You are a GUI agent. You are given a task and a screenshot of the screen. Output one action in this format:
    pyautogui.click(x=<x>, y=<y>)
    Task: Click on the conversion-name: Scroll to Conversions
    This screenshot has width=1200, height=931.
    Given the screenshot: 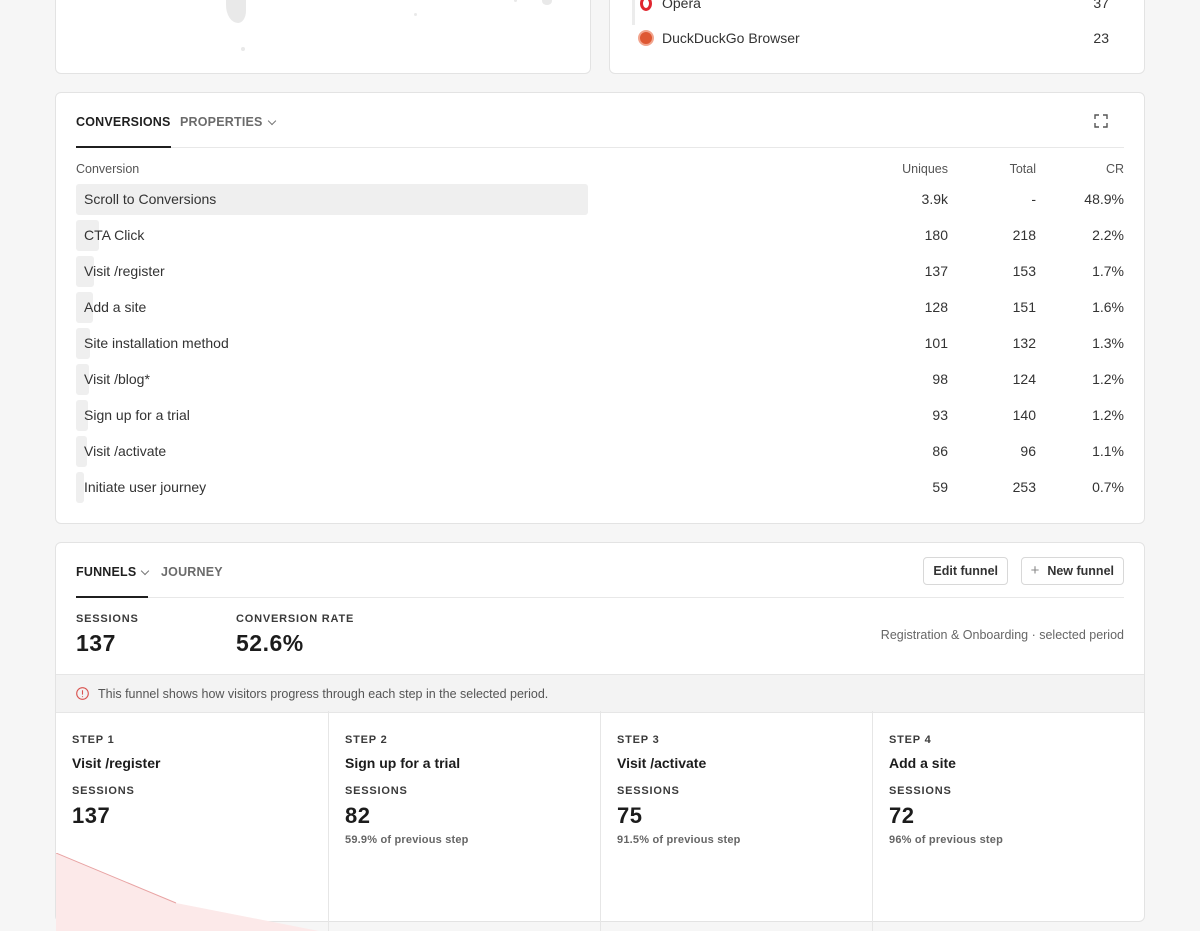 What is the action you would take?
    pyautogui.click(x=150, y=199)
    